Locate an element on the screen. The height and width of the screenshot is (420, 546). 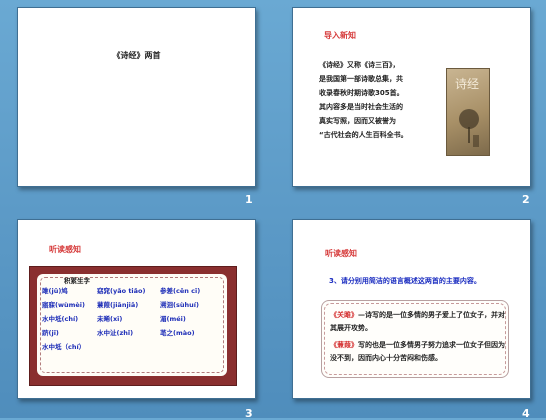
vocab-row: 跻(jī) 水中沚(zhǐ) 芼之(mào) is located at coordinates (132, 334).